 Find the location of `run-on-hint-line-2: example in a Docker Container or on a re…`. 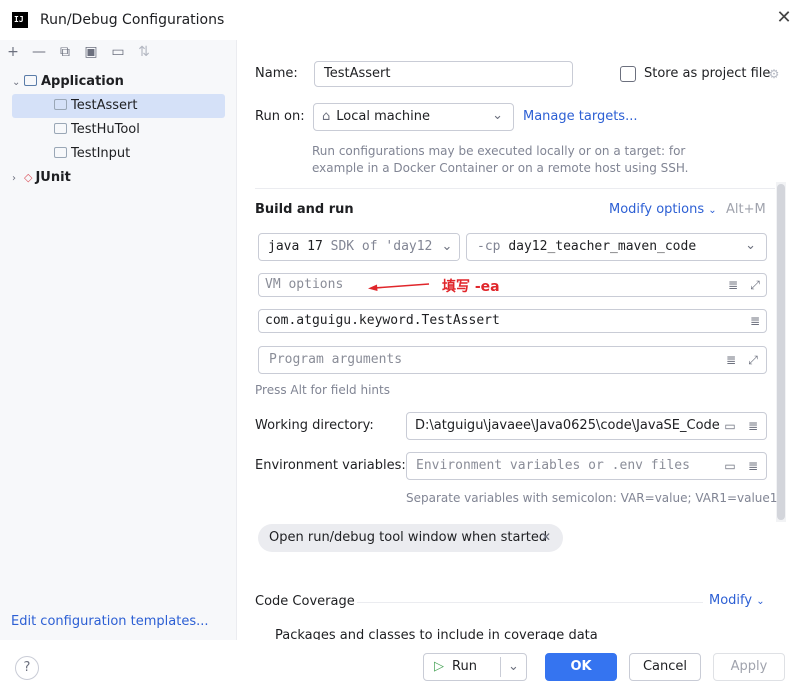

run-on-hint-line-2: example in a Docker Container or on a re… is located at coordinates (500, 168).